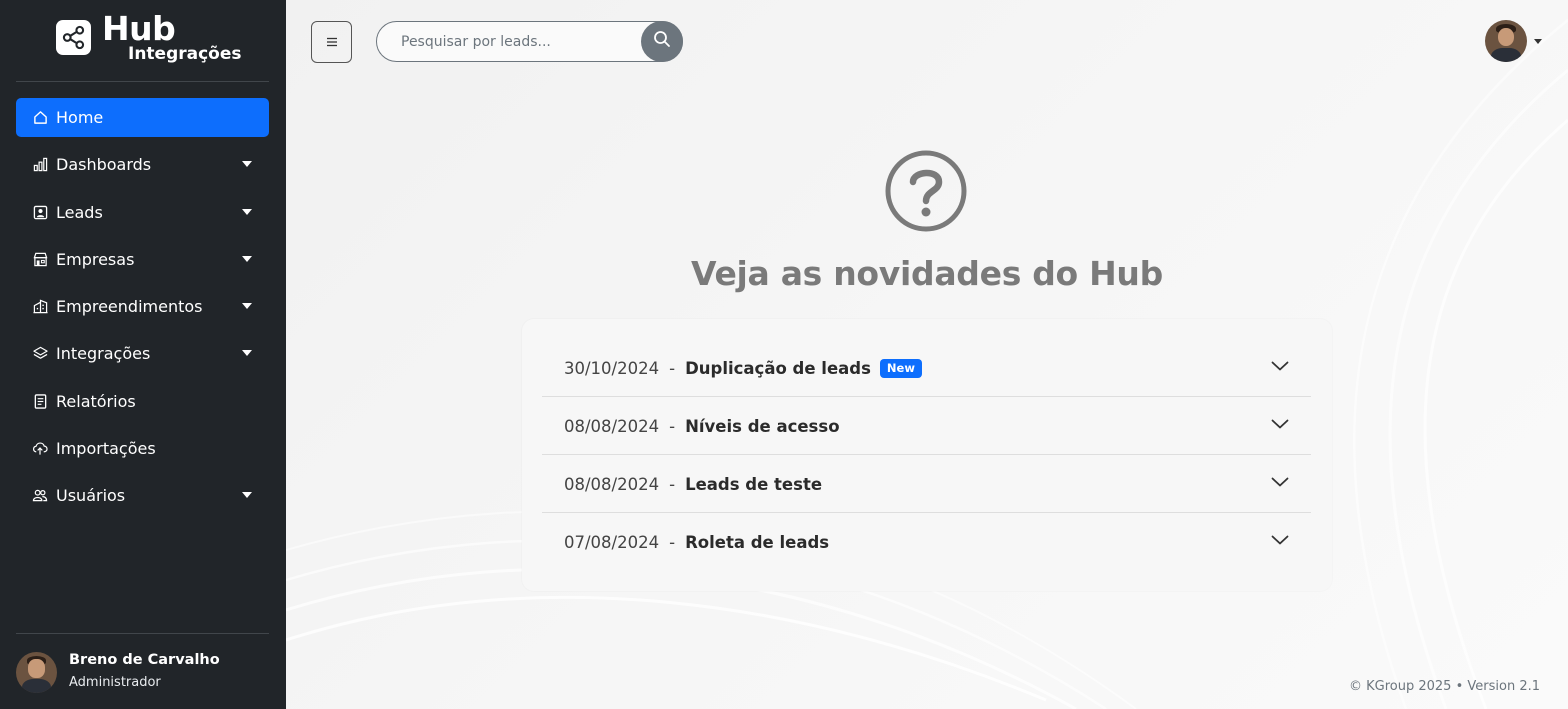 The height and width of the screenshot is (709, 1568). Describe the element at coordinates (139, 28) in the screenshot. I see `brand-title: Hub` at that location.